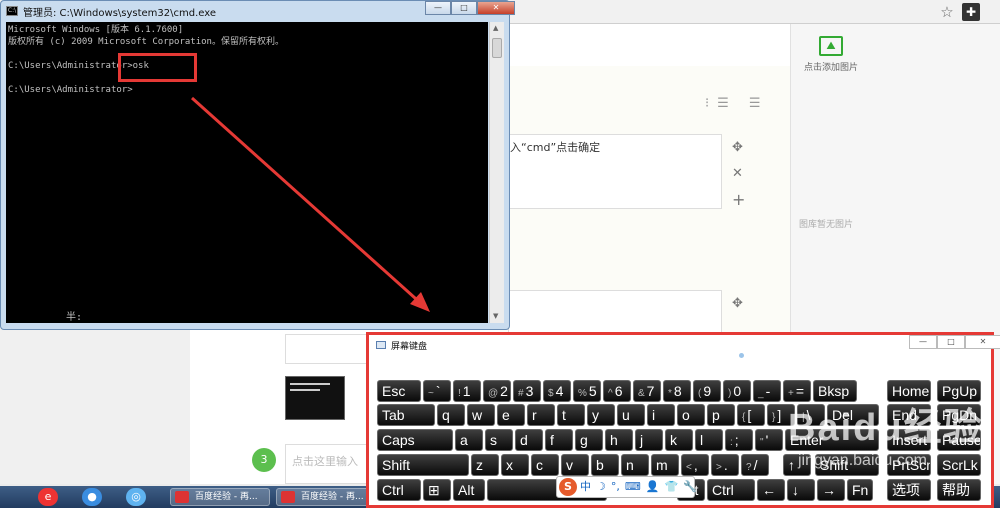 The image size is (1000, 508). Describe the element at coordinates (737, 103) in the screenshot. I see `list-format-icons: ⁝☰ ☰` at that location.